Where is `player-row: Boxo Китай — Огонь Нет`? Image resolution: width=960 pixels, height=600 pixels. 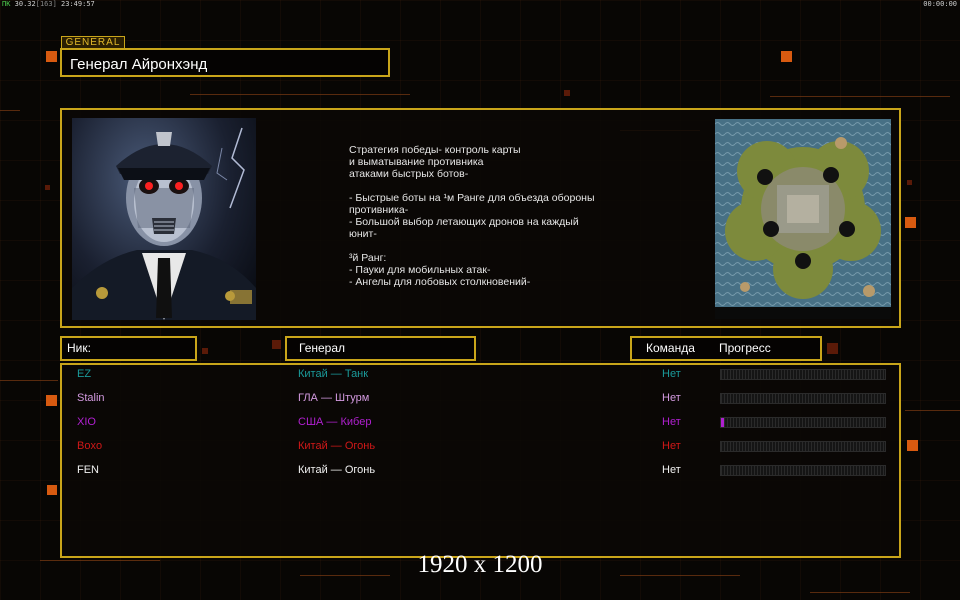
player-row: Boxo Китай — Огонь Нет is located at coordinates (480, 446).